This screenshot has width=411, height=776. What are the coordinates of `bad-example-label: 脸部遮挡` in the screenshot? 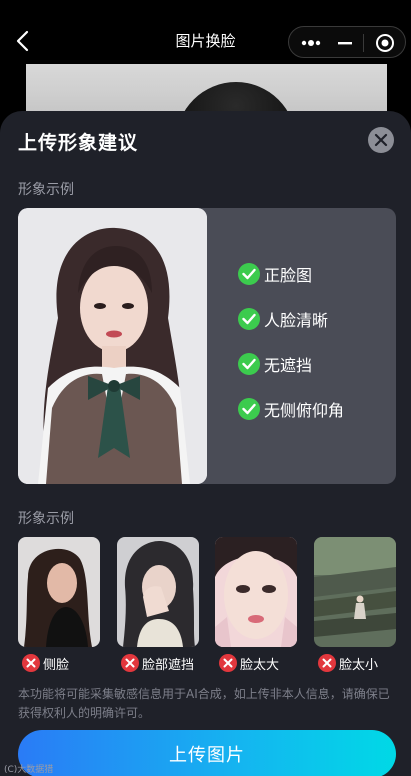 It's located at (168, 665).